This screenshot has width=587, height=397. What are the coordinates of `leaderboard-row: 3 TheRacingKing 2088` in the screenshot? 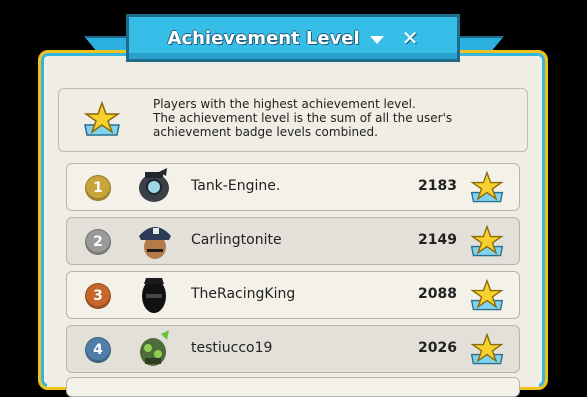 It's located at (293, 295).